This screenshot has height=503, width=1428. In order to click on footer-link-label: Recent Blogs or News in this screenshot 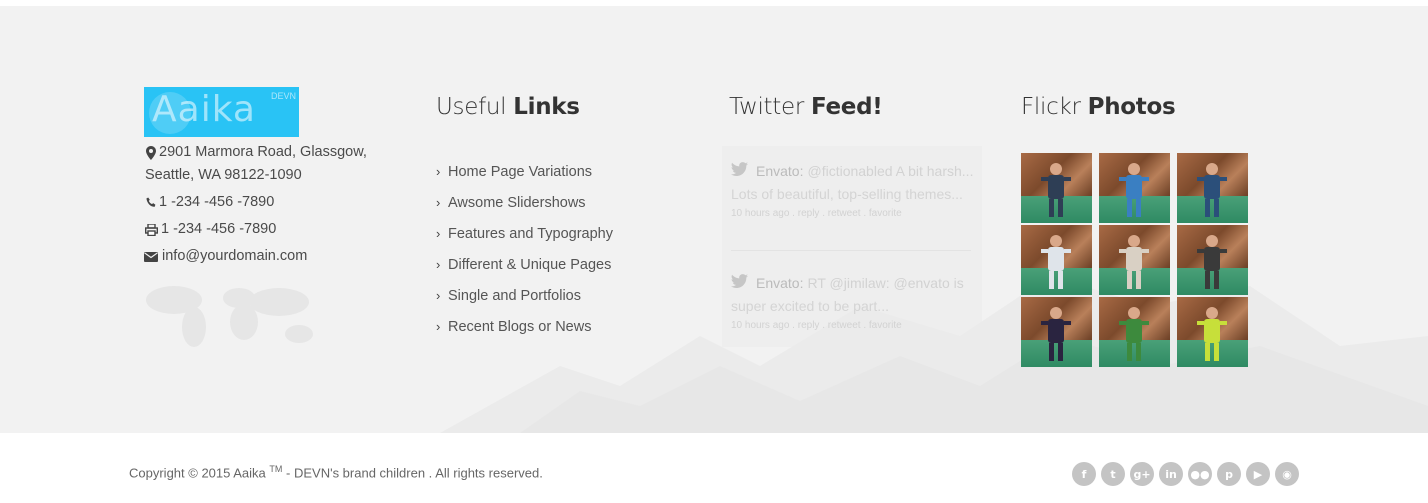, I will do `click(519, 327)`.